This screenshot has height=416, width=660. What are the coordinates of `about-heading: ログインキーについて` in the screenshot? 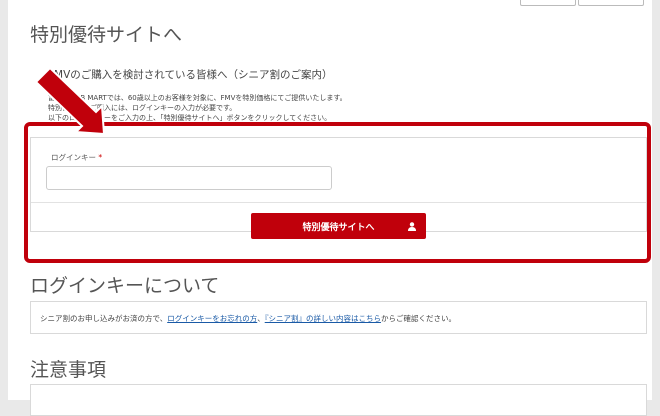 It's located at (125, 286).